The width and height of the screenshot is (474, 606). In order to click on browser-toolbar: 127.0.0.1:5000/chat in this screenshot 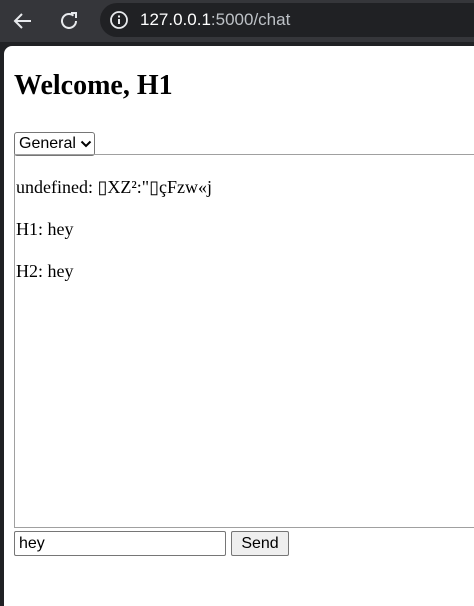, I will do `click(237, 21)`.